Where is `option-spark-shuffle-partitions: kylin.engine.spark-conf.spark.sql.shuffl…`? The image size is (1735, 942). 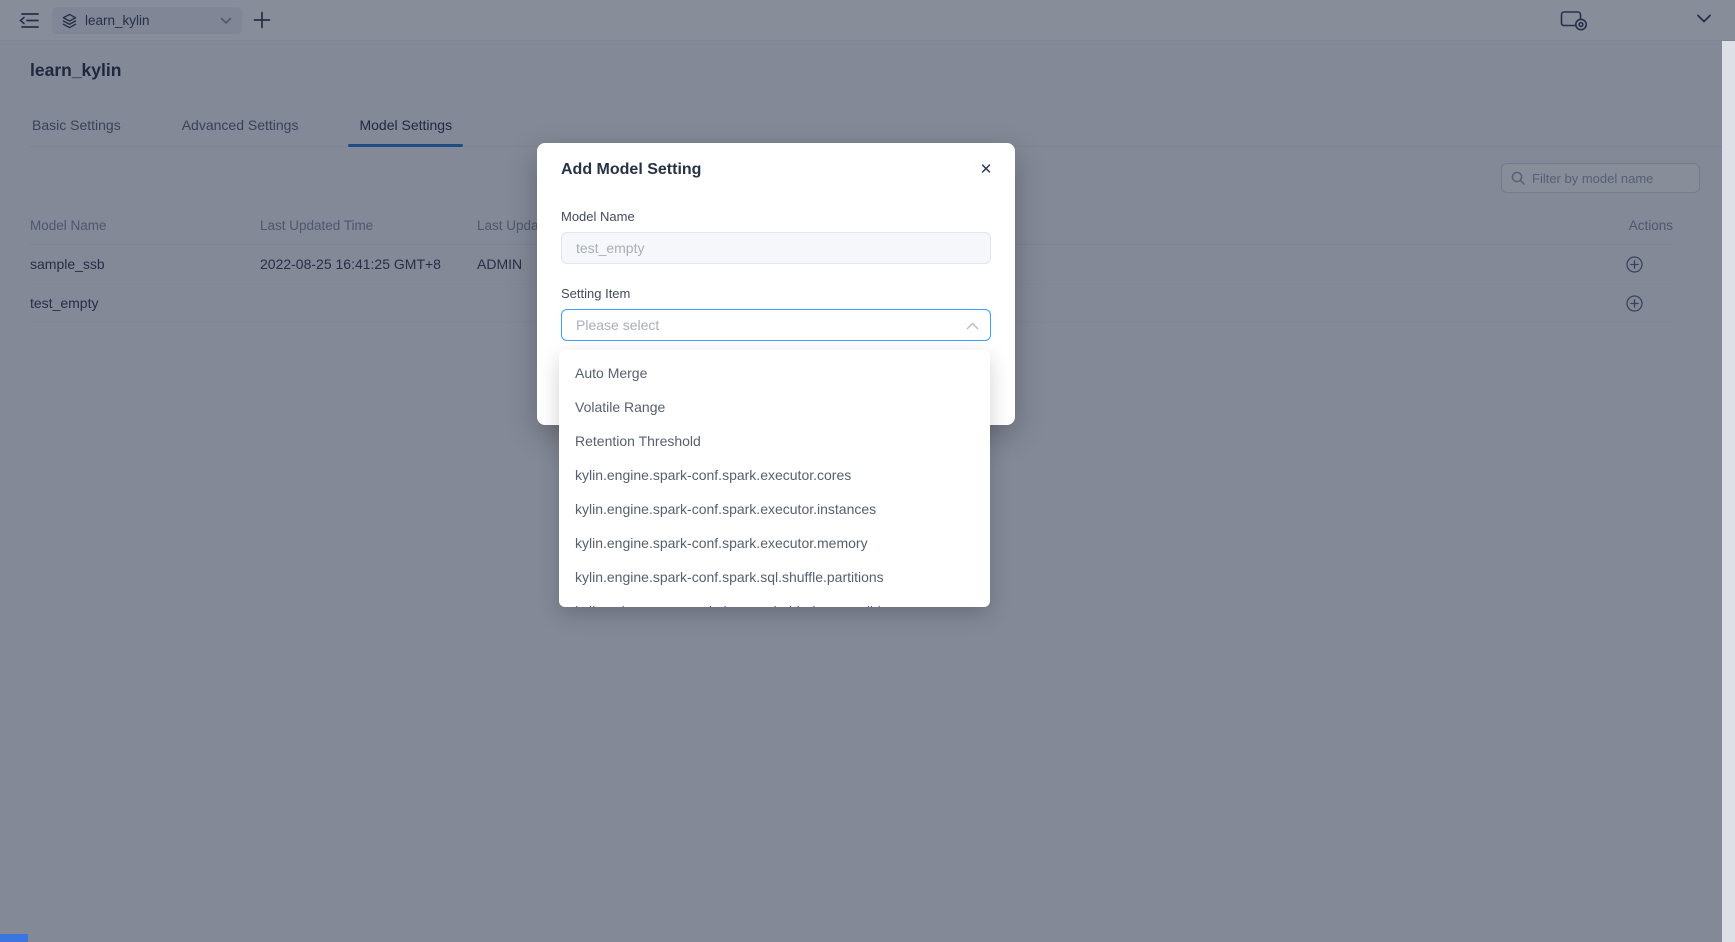
option-spark-shuffle-partitions: kylin.engine.spark-conf.spark.sql.shuffl… is located at coordinates (774, 577).